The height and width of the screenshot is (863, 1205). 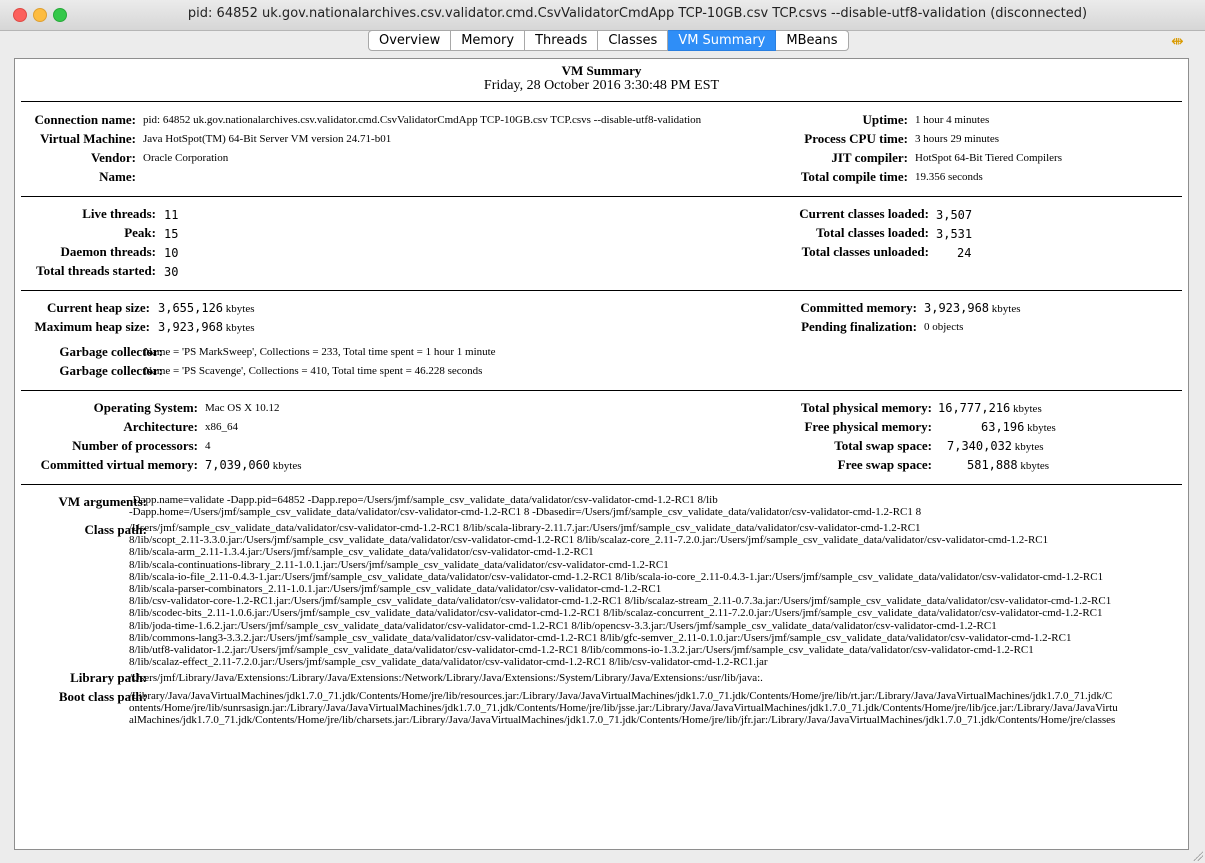 I want to click on processors-label: Number of processors:, so click(x=135, y=445).